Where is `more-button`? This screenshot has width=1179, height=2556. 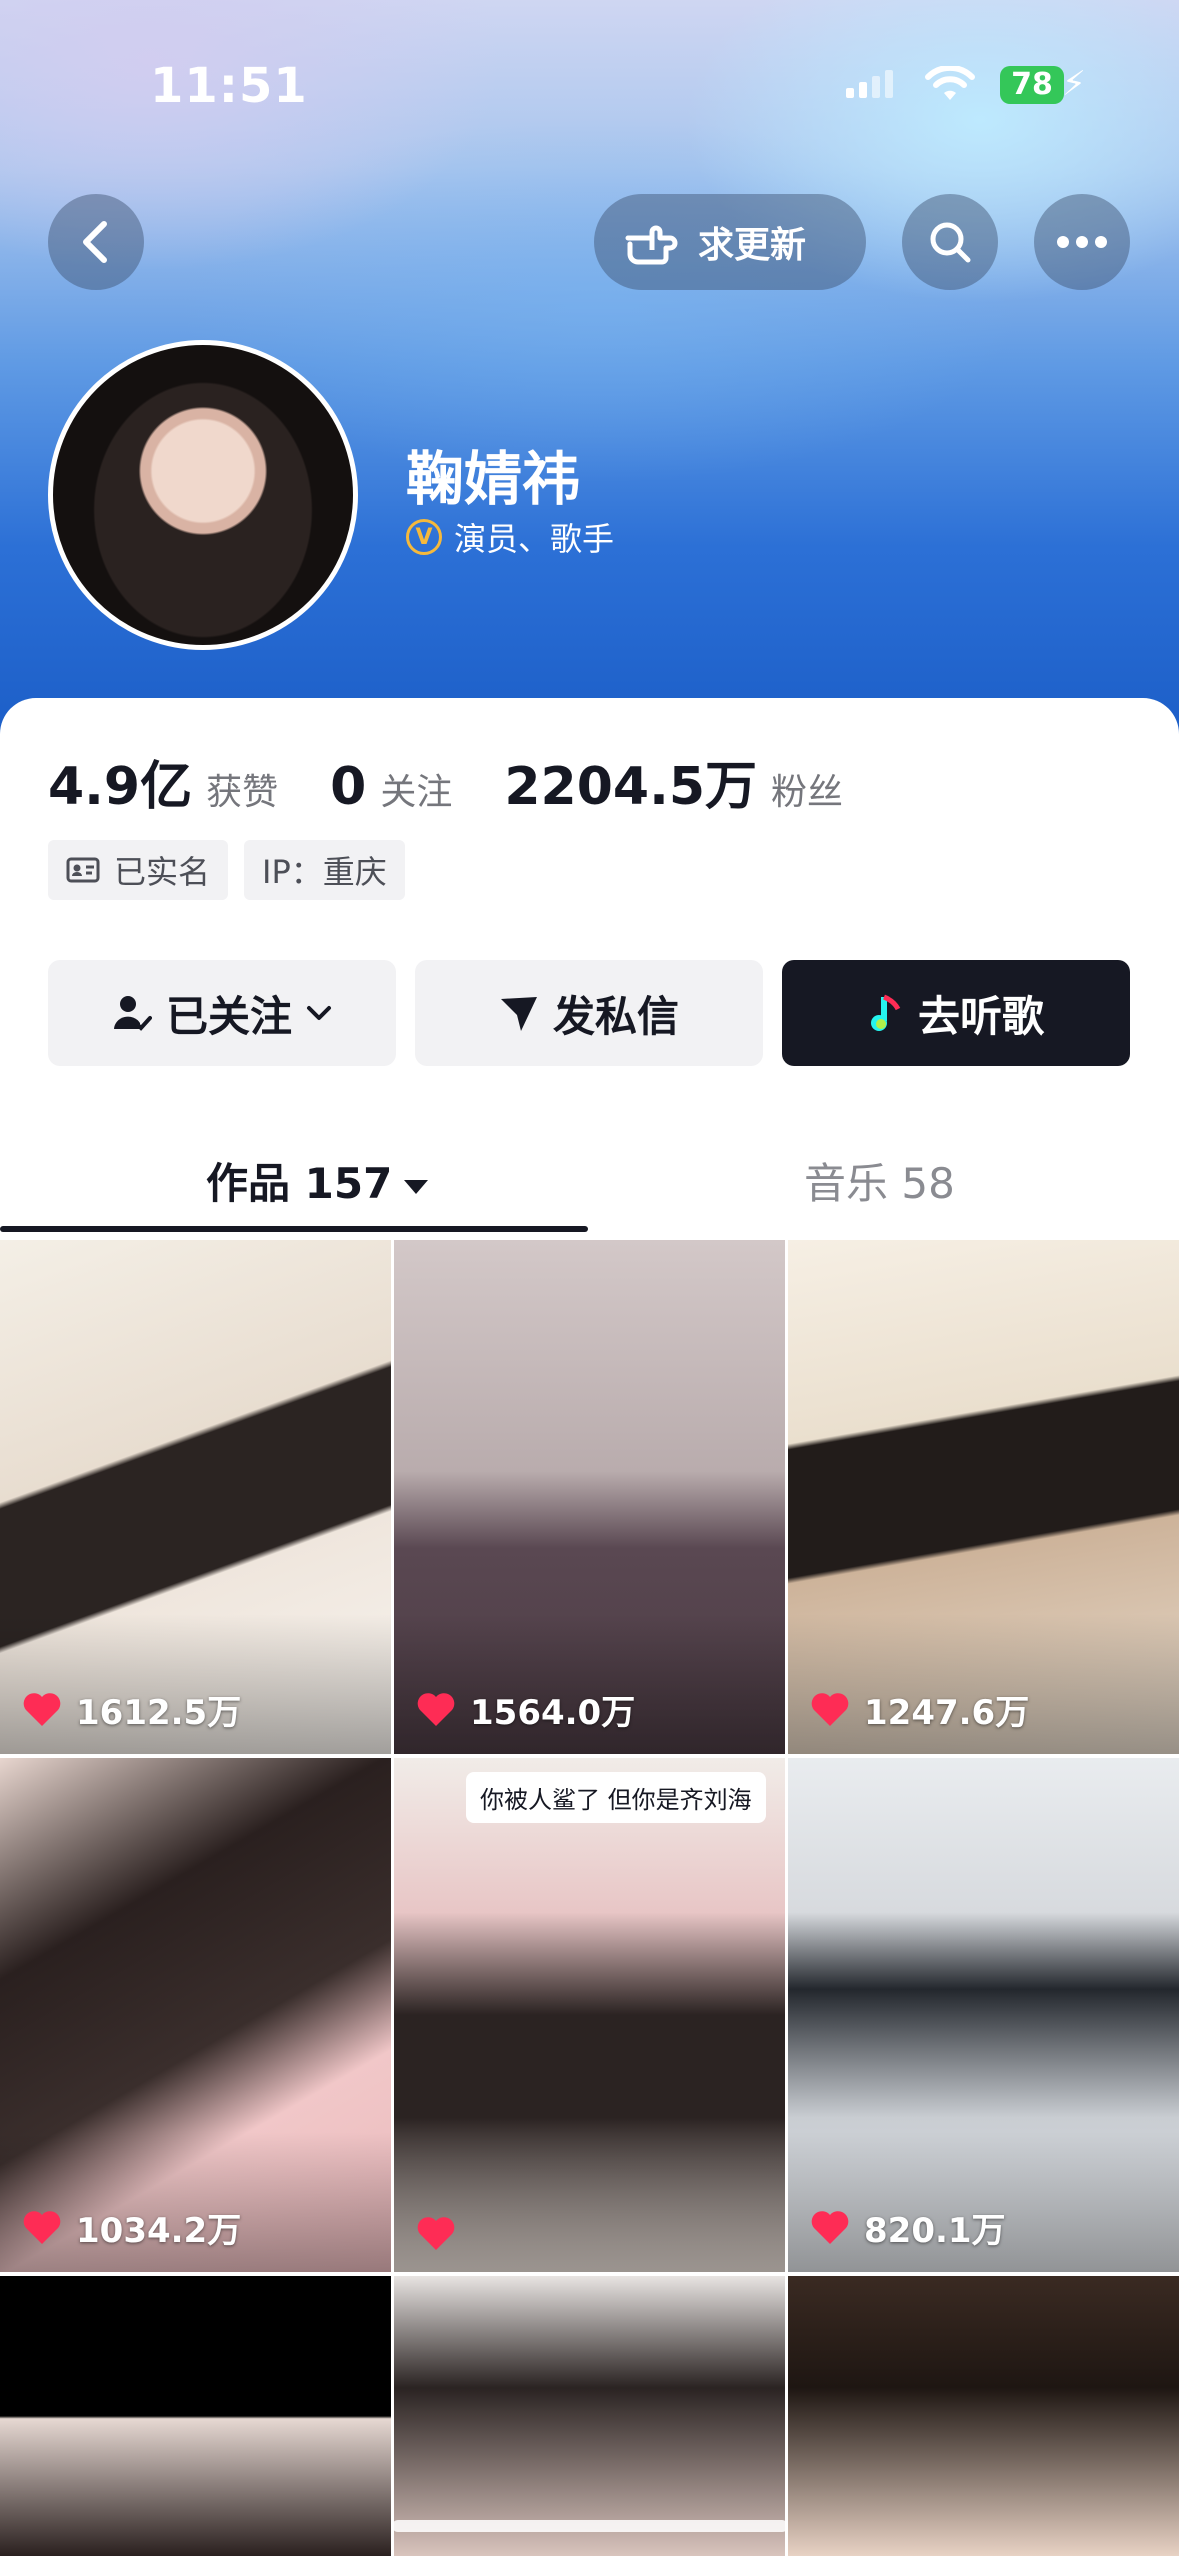 more-button is located at coordinates (1082, 242).